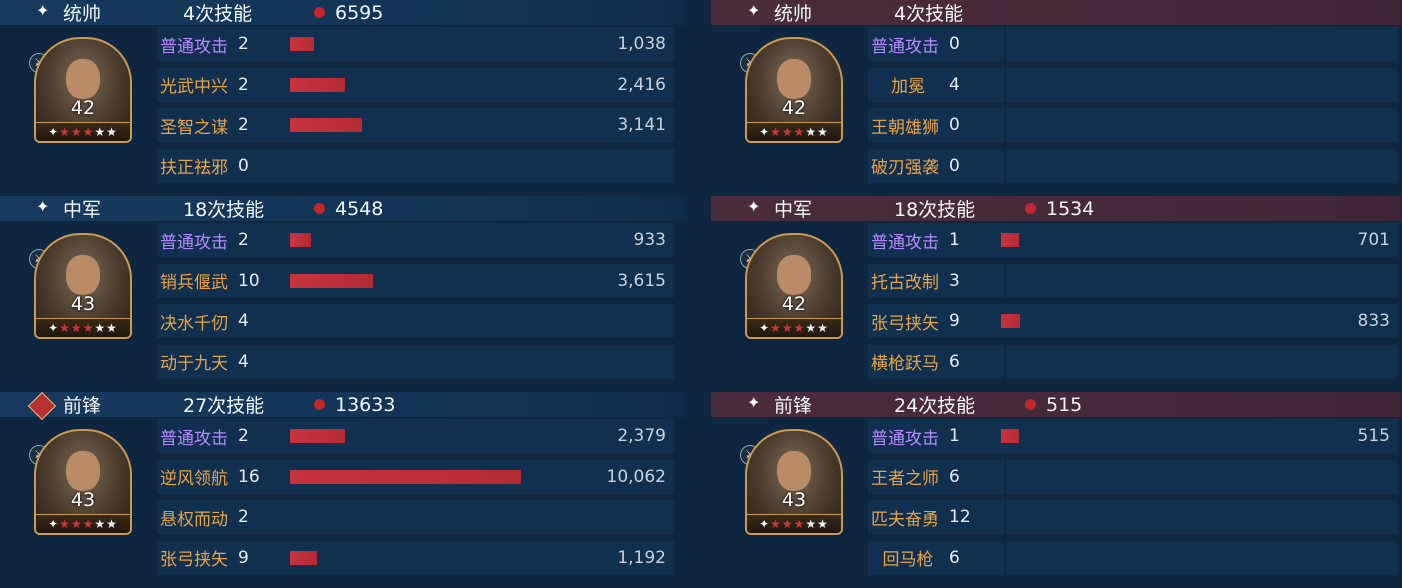 The image size is (1402, 588). I want to click on section-header: ✦ 统帅 4次技能, so click(1056, 12).